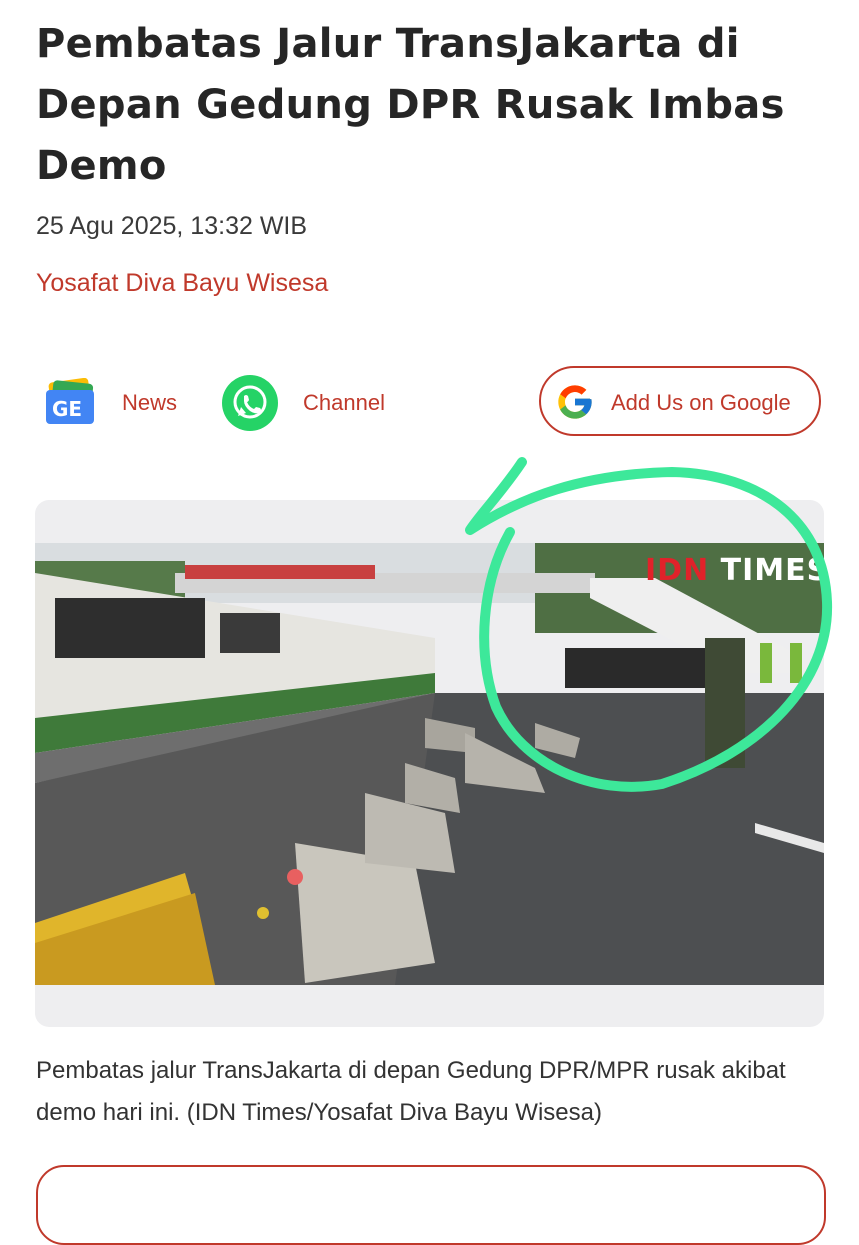 The width and height of the screenshot is (859, 1245). What do you see at coordinates (677, 570) in the screenshot?
I see `watermark-idn: IDN` at bounding box center [677, 570].